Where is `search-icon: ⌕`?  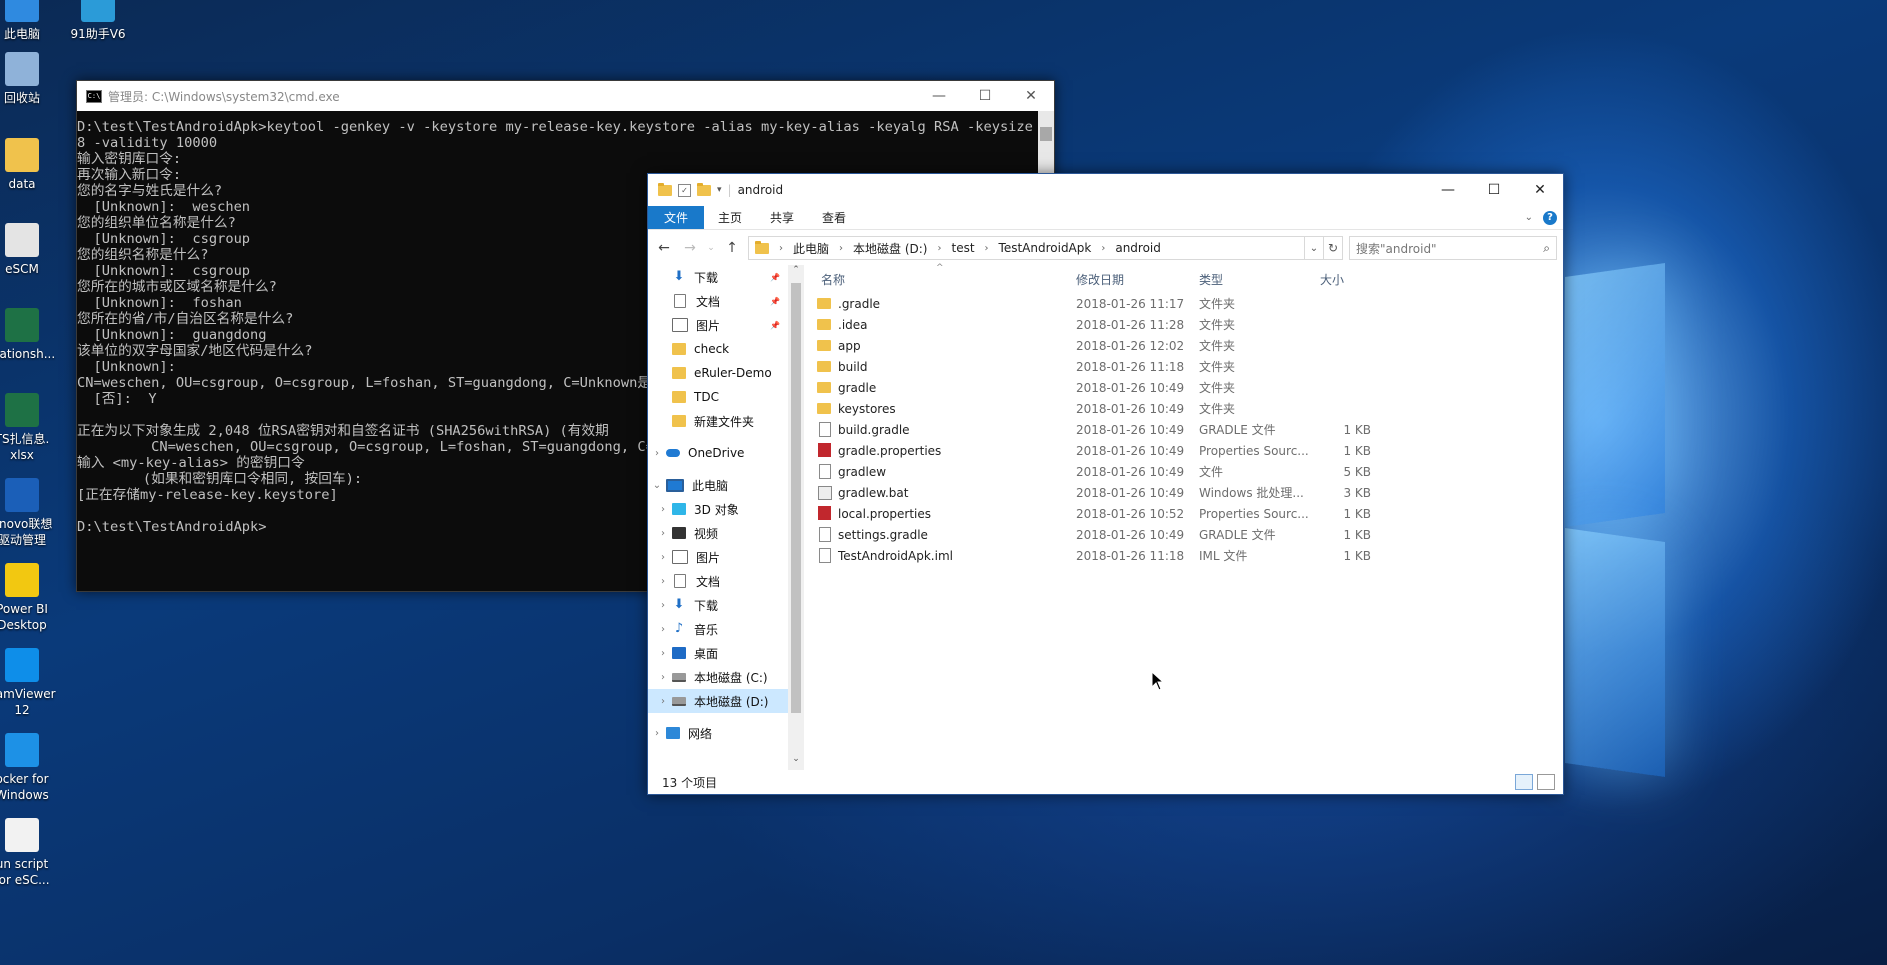
search-icon: ⌕ is located at coordinates (1546, 248).